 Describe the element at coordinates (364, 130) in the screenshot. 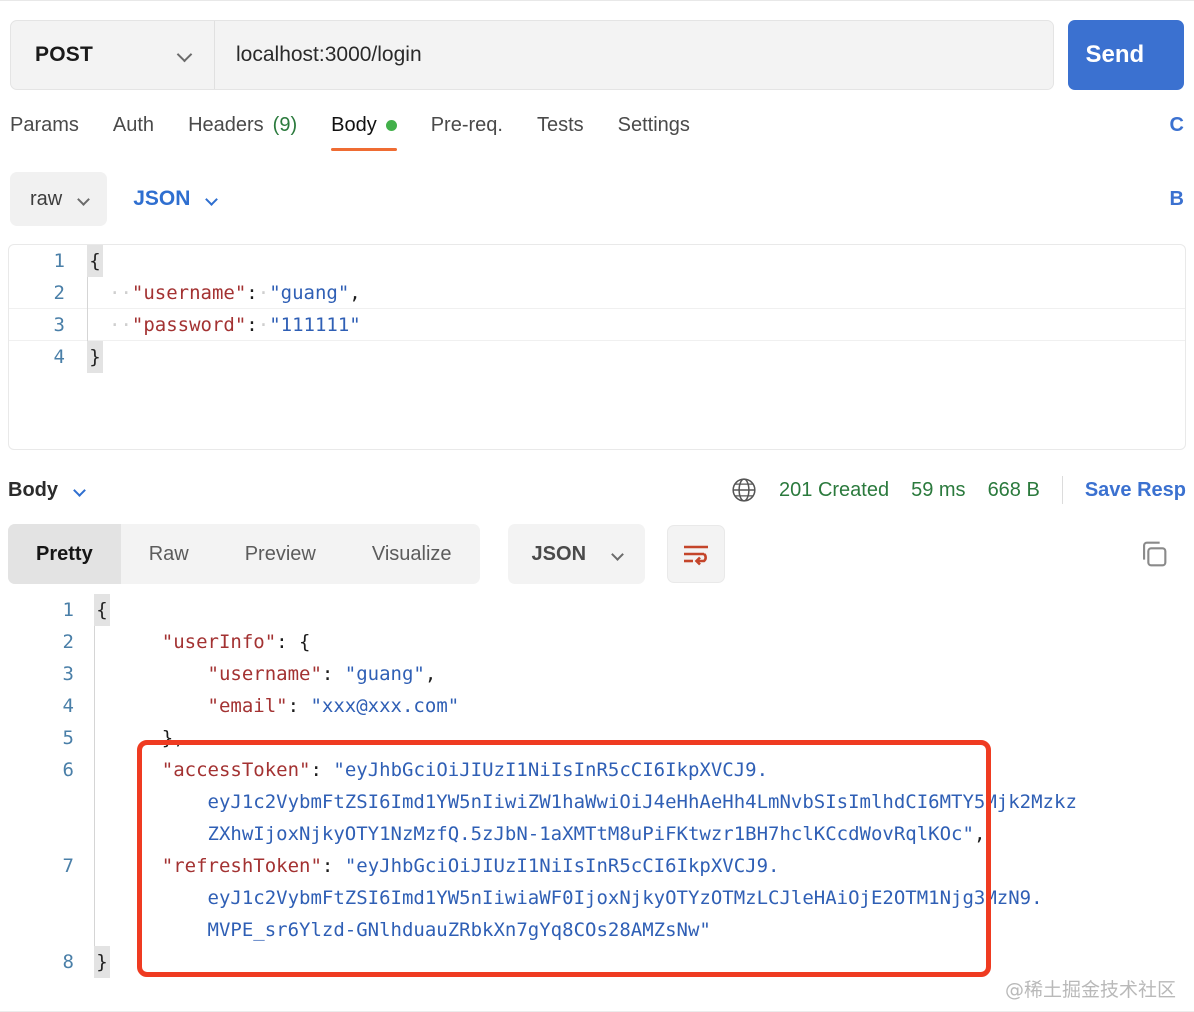

I see `tab-body: Body` at that location.